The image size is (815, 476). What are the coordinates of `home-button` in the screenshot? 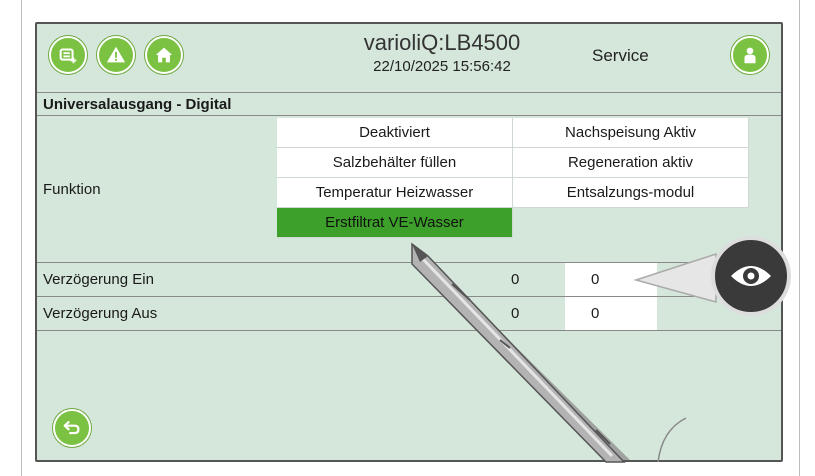 It's located at (164, 55).